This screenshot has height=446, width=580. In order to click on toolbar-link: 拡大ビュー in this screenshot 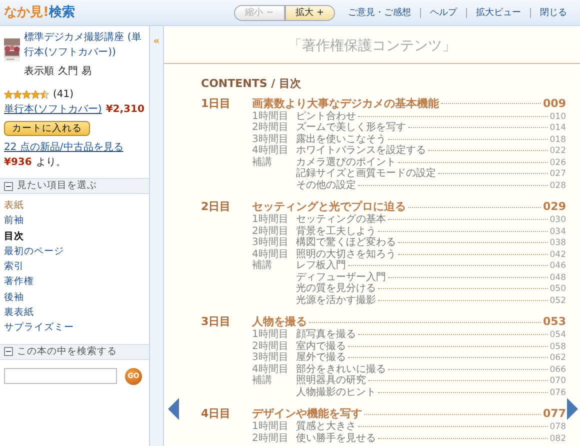, I will do `click(498, 13)`.